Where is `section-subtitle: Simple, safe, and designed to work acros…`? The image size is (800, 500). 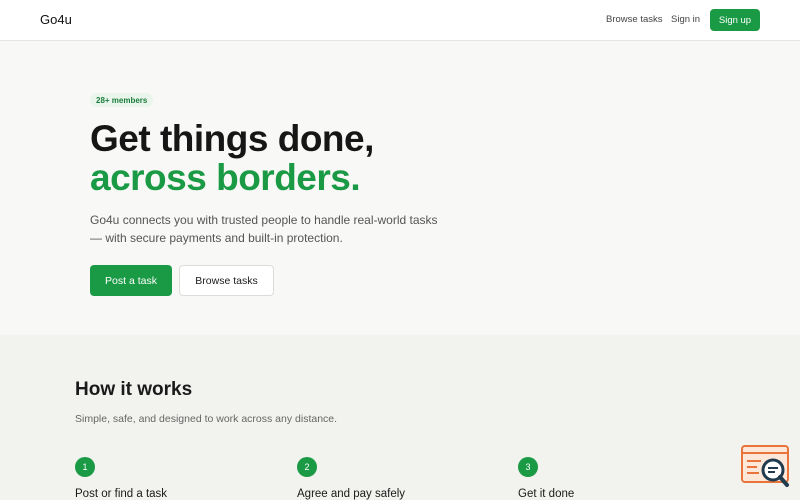
section-subtitle: Simple, safe, and designed to work acros… is located at coordinates (206, 419).